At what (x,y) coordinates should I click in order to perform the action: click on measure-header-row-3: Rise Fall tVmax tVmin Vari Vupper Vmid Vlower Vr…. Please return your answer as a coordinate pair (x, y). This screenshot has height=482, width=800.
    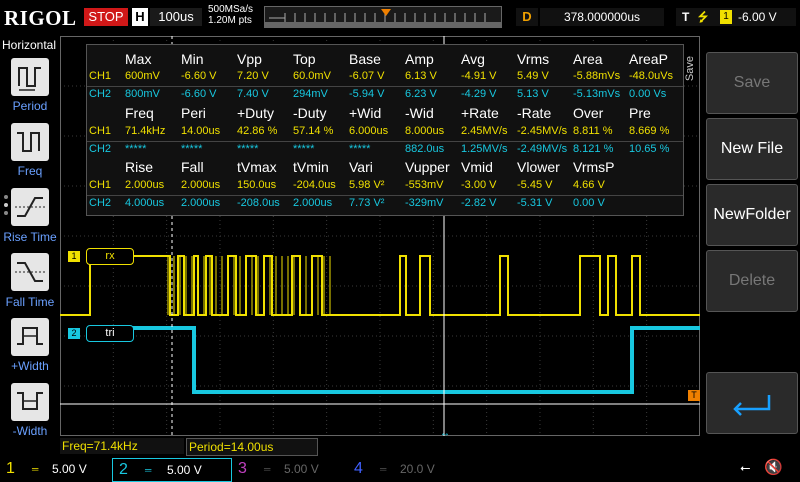
    Looking at the image, I should click on (385, 167).